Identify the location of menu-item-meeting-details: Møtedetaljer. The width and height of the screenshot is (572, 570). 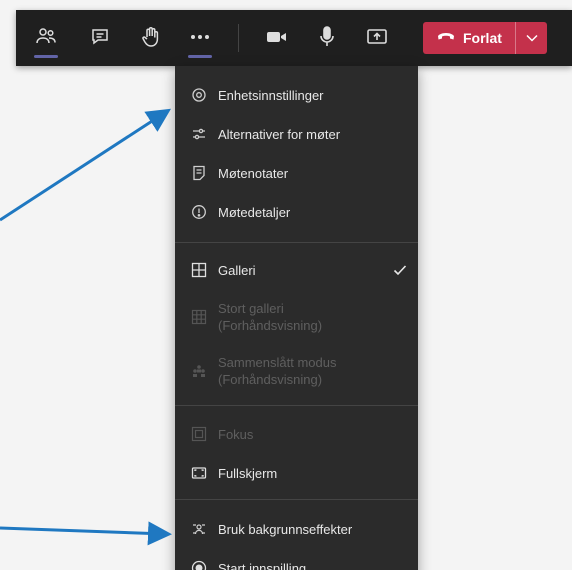
(296, 212).